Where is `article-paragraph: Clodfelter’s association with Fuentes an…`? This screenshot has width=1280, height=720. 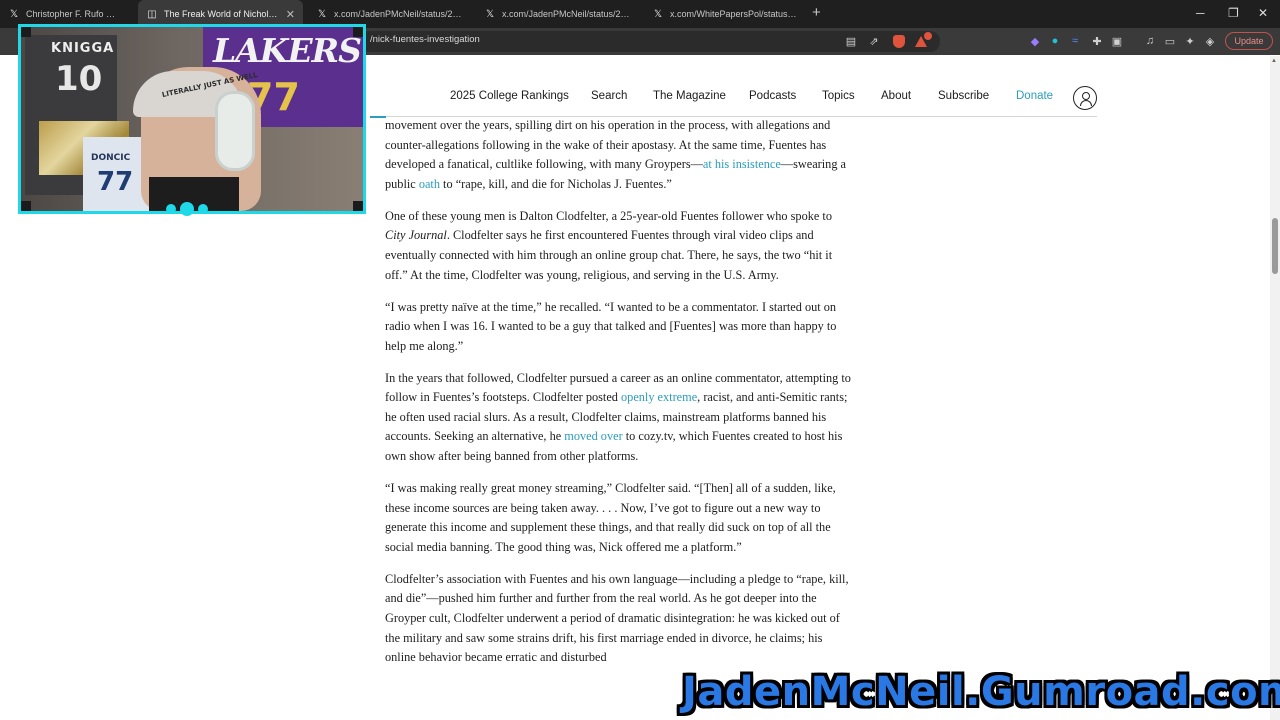
article-paragraph: Clodfelter’s association with Fuentes an… is located at coordinates (617, 618).